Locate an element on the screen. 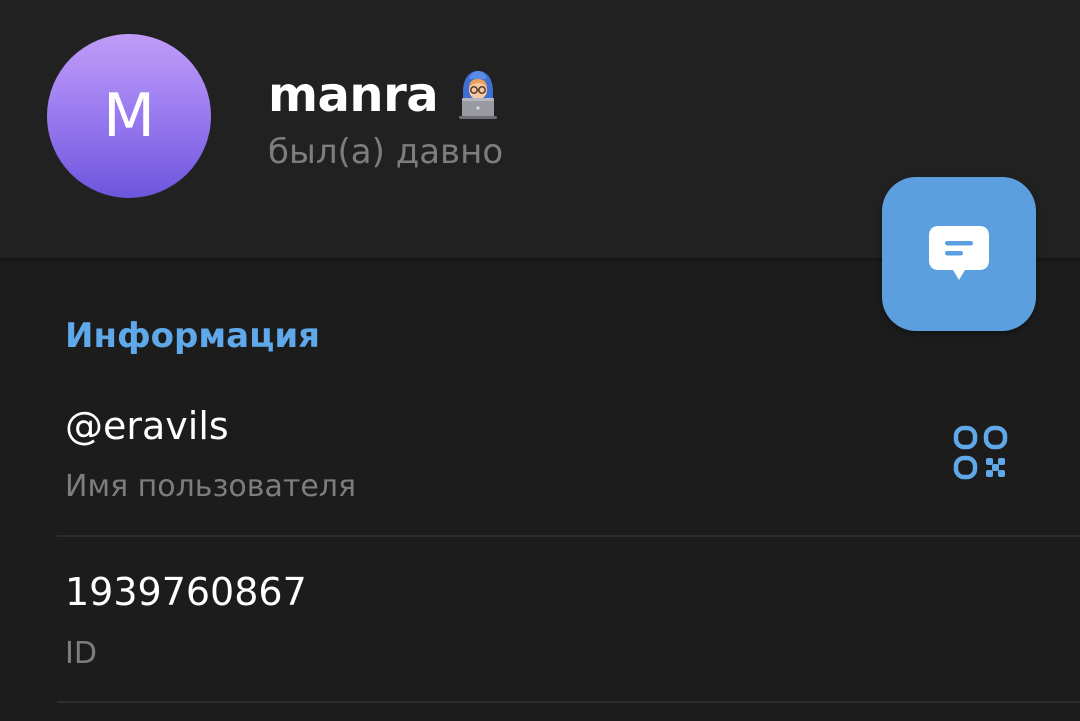 The height and width of the screenshot is (721, 1080). username-value: @eravils is located at coordinates (147, 426).